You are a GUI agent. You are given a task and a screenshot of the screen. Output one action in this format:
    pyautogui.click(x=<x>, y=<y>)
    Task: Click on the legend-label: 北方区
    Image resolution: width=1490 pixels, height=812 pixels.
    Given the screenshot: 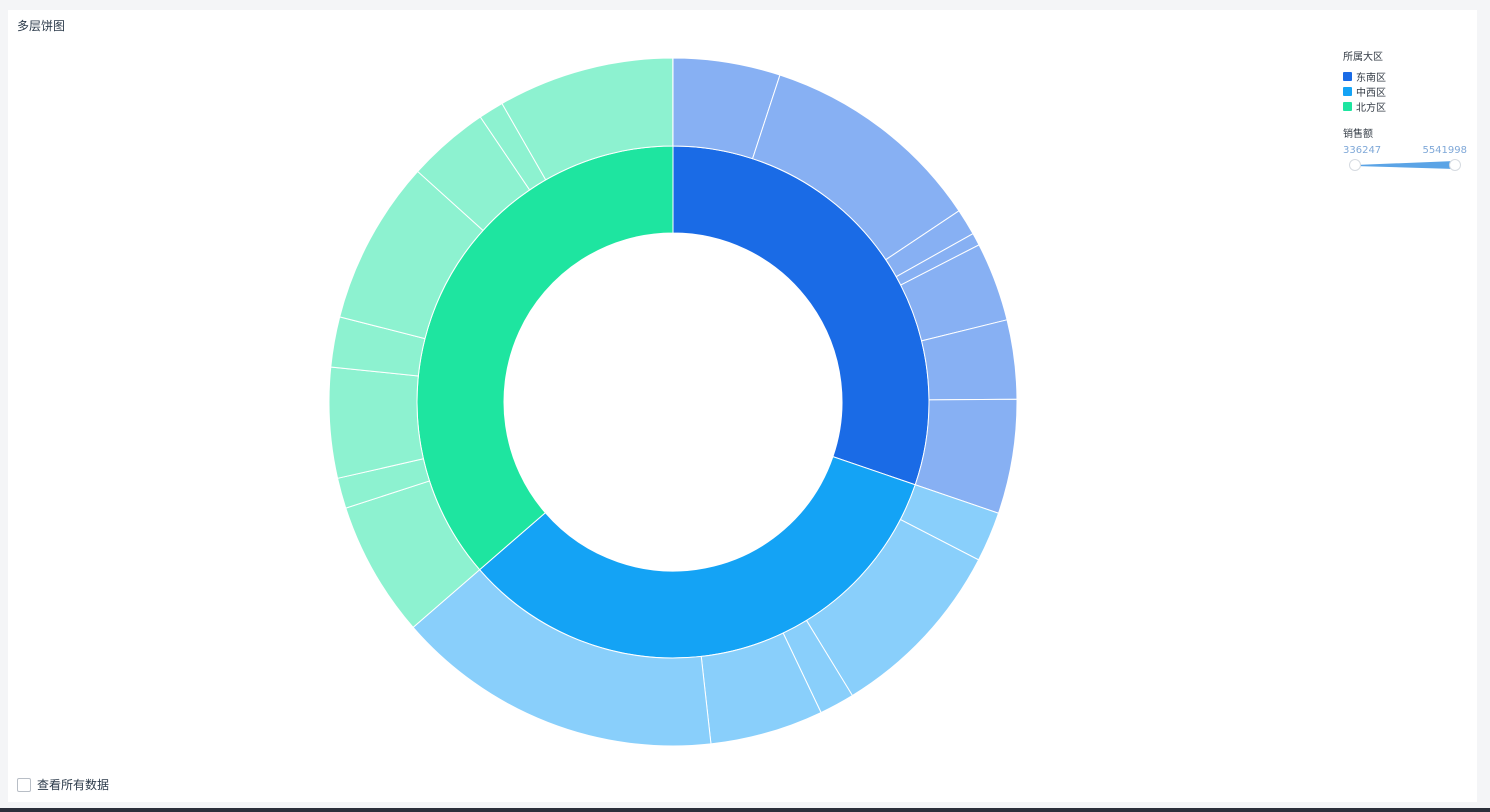 What is the action you would take?
    pyautogui.click(x=1371, y=108)
    